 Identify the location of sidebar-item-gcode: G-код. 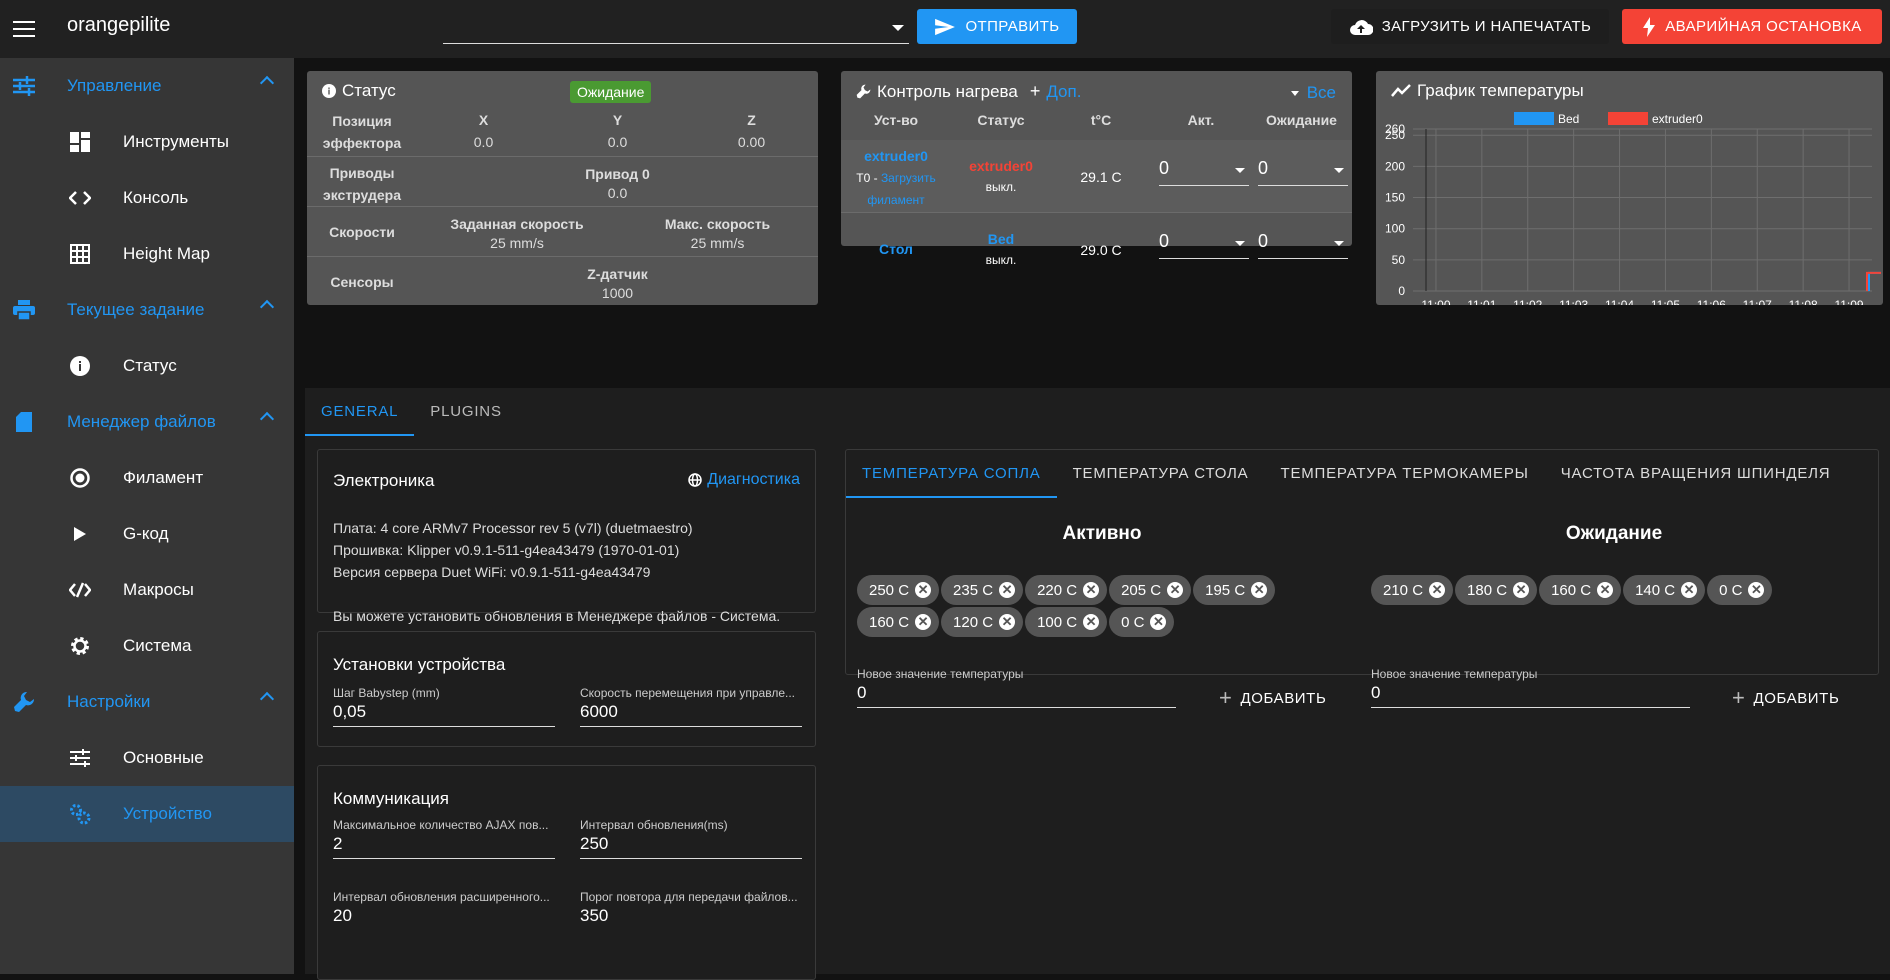
(147, 534).